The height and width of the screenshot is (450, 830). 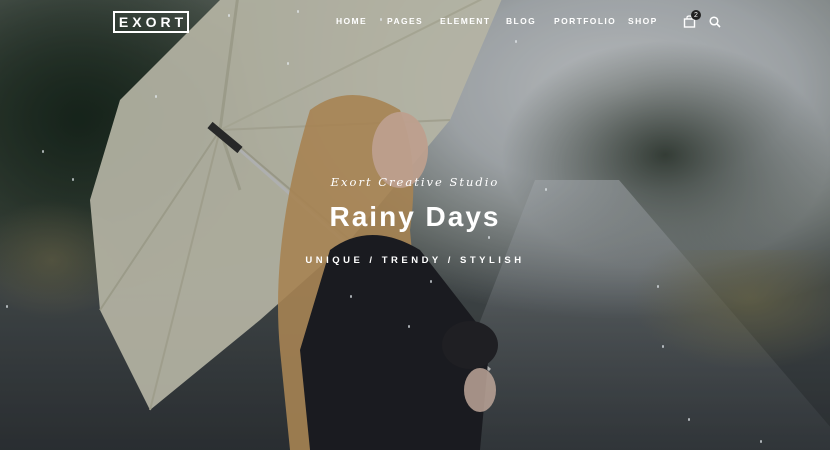 What do you see at coordinates (415, 182) in the screenshot?
I see `hero-subtitle: Exort Creative Studio` at bounding box center [415, 182].